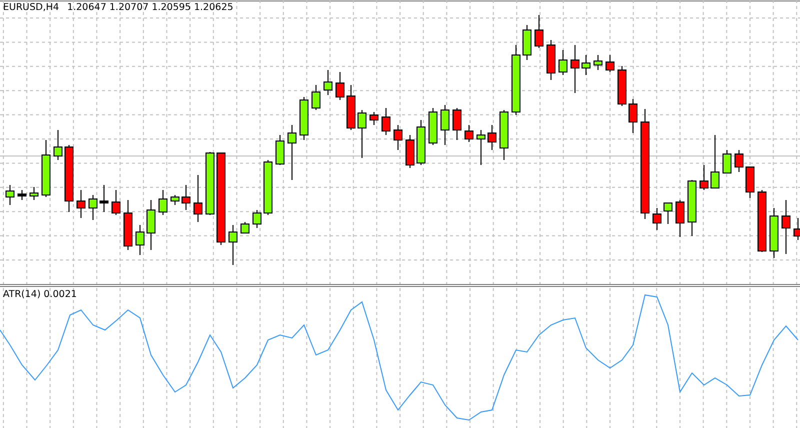 The height and width of the screenshot is (428, 800). Describe the element at coordinates (40, 294) in the screenshot. I see `indicator-label: ATR(14) 0.0021` at that location.